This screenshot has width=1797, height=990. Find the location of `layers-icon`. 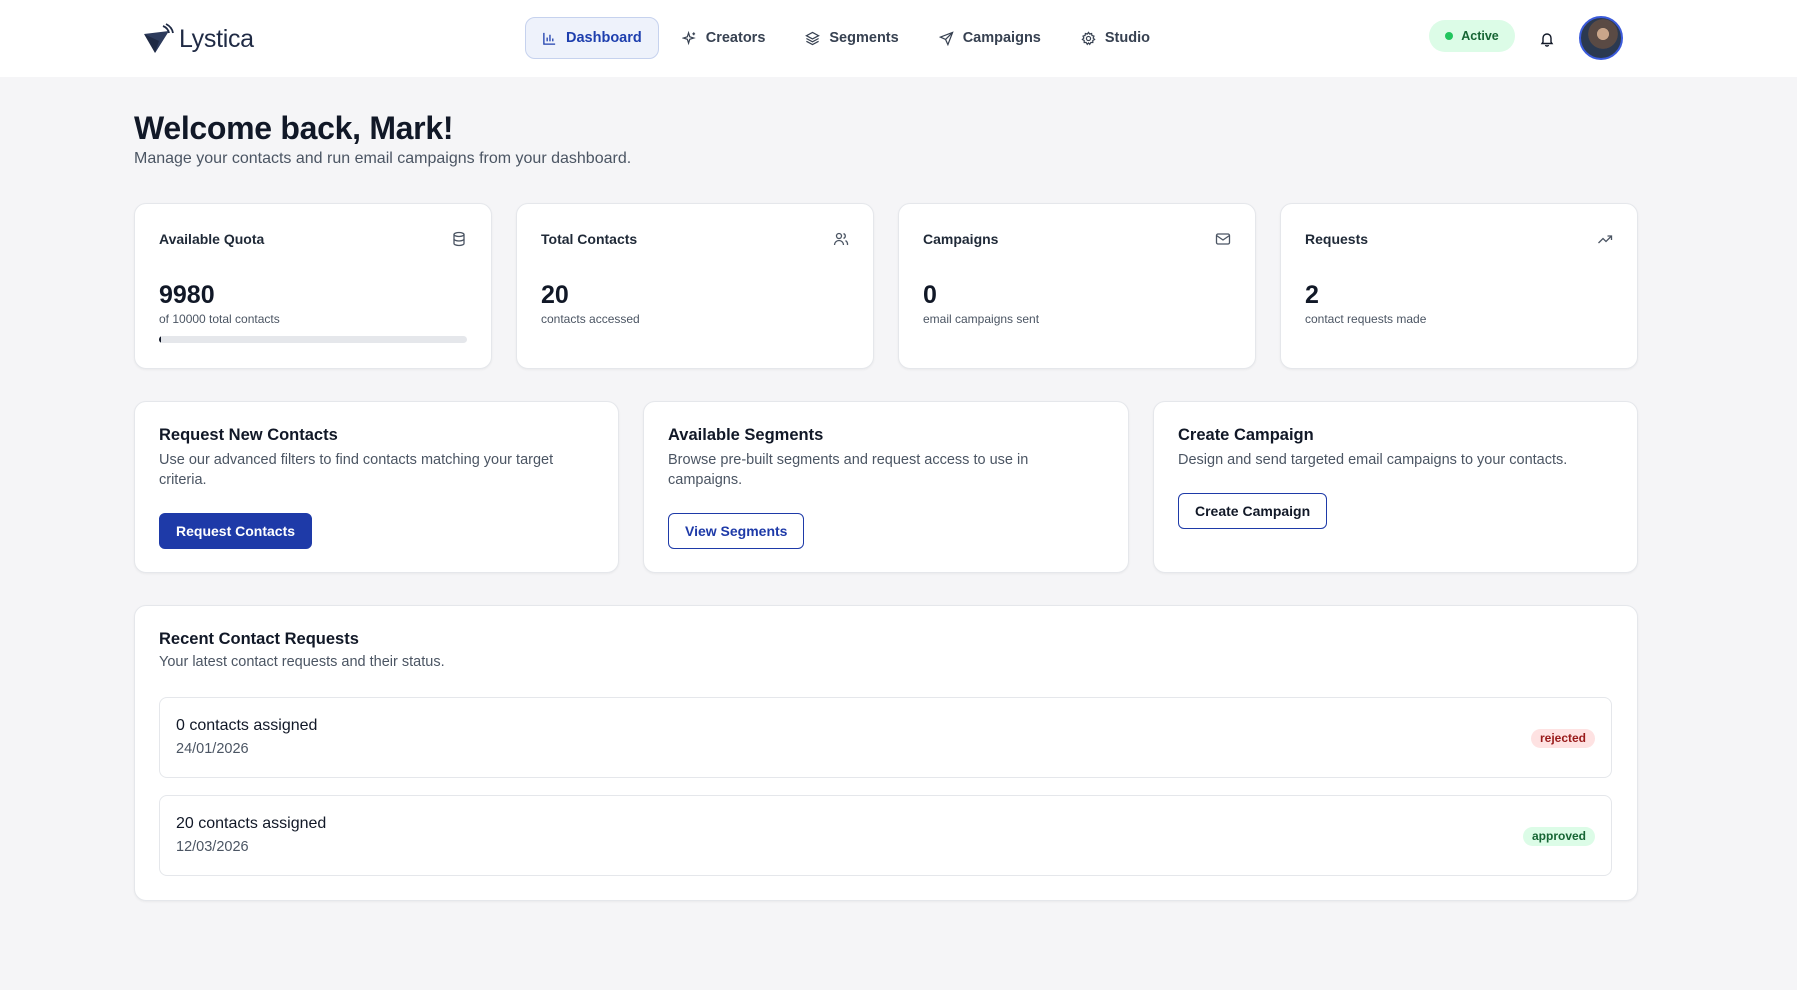

layers-icon is located at coordinates (813, 38).